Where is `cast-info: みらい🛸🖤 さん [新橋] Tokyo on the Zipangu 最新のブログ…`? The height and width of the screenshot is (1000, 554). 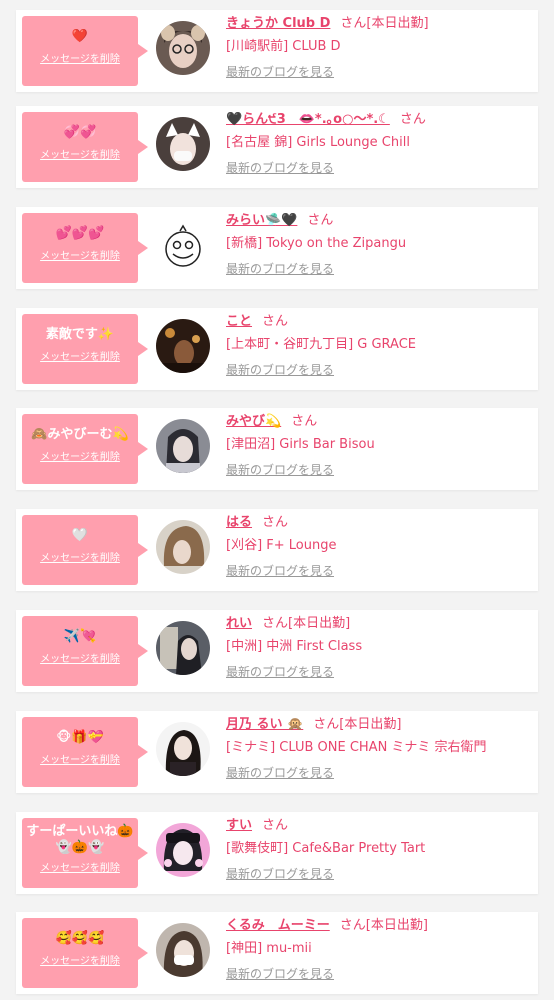 cast-info: みらい🛸🖤 さん [新橋] Tokyo on the Zipangu 最新のブログ… is located at coordinates (379, 244).